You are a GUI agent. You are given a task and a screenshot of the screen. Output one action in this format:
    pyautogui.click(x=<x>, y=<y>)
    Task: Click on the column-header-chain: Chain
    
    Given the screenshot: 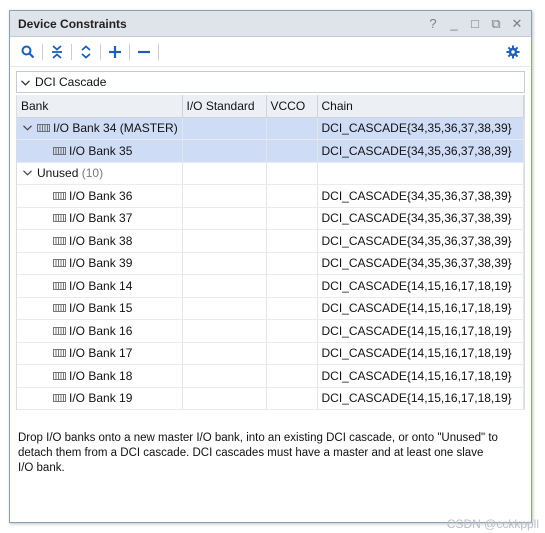 What is the action you would take?
    pyautogui.click(x=420, y=106)
    